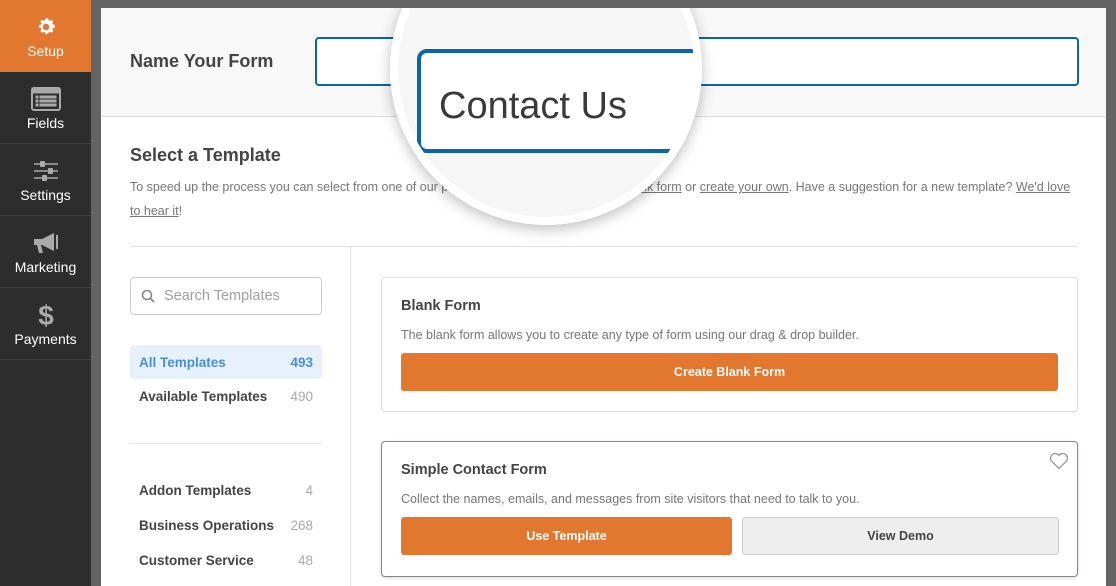 The image size is (1116, 586). I want to click on sidebar-item-marketing: Marketing, so click(45, 252).